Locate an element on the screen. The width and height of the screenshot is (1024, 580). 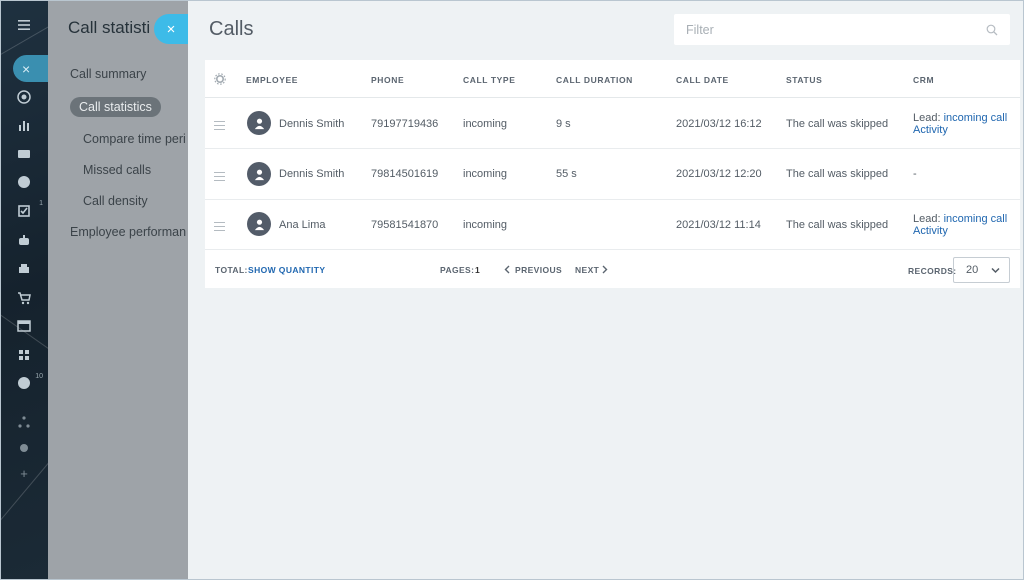
filter-input is located at coordinates (836, 29).